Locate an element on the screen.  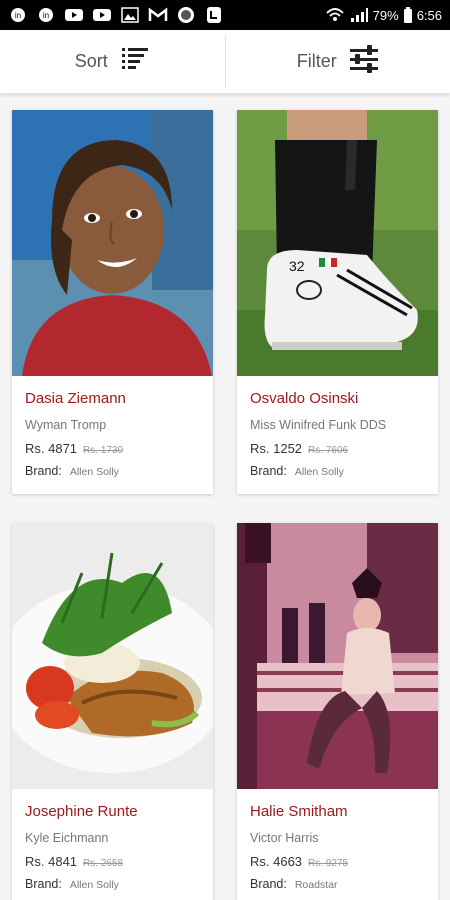
current-price: Rs. 4663 is located at coordinates (276, 861).